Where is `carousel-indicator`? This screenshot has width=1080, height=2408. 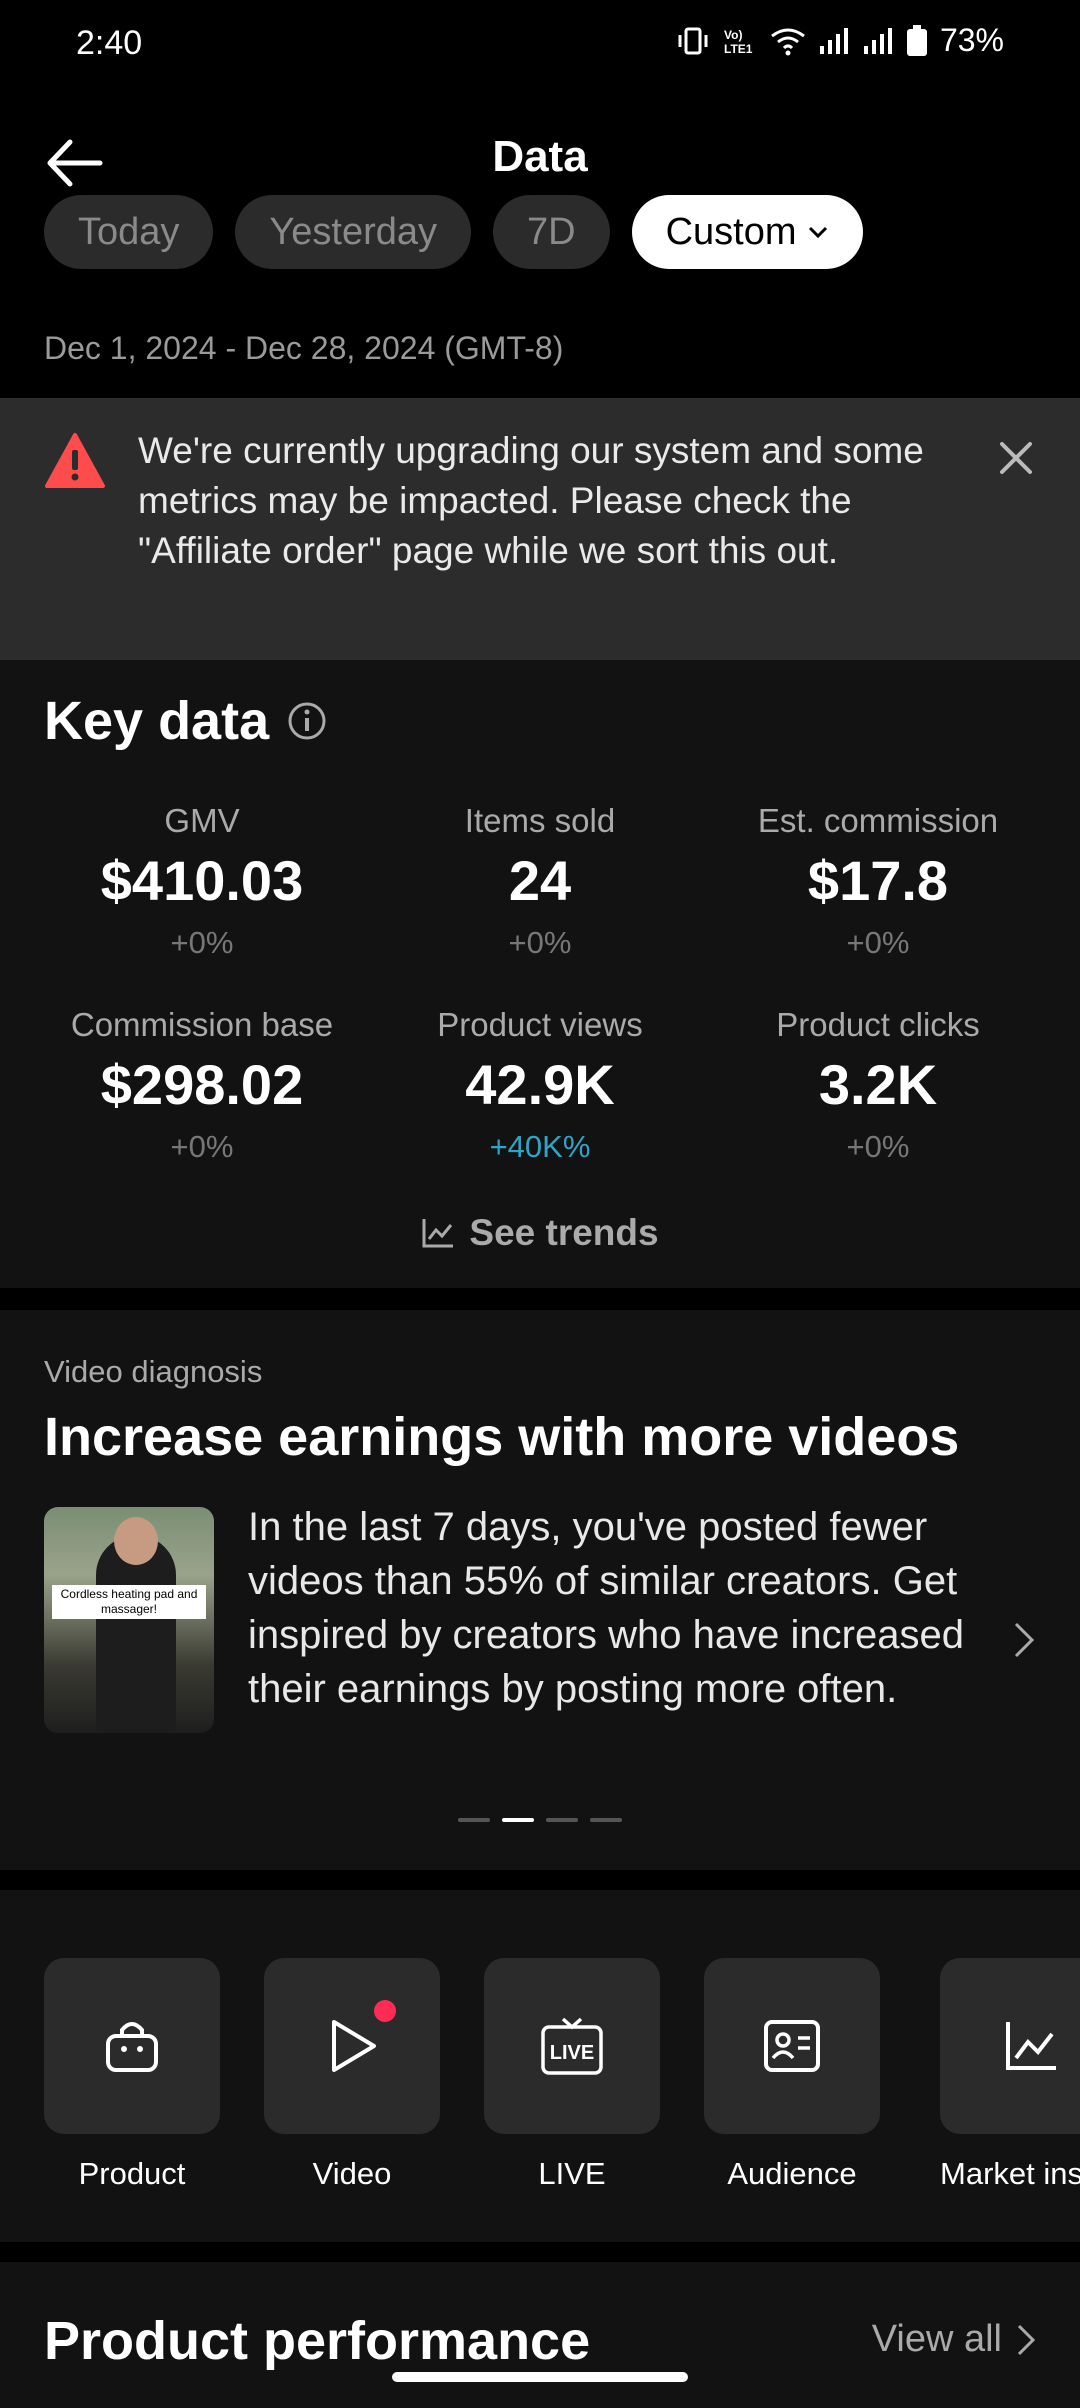
carousel-indicator is located at coordinates (540, 1820).